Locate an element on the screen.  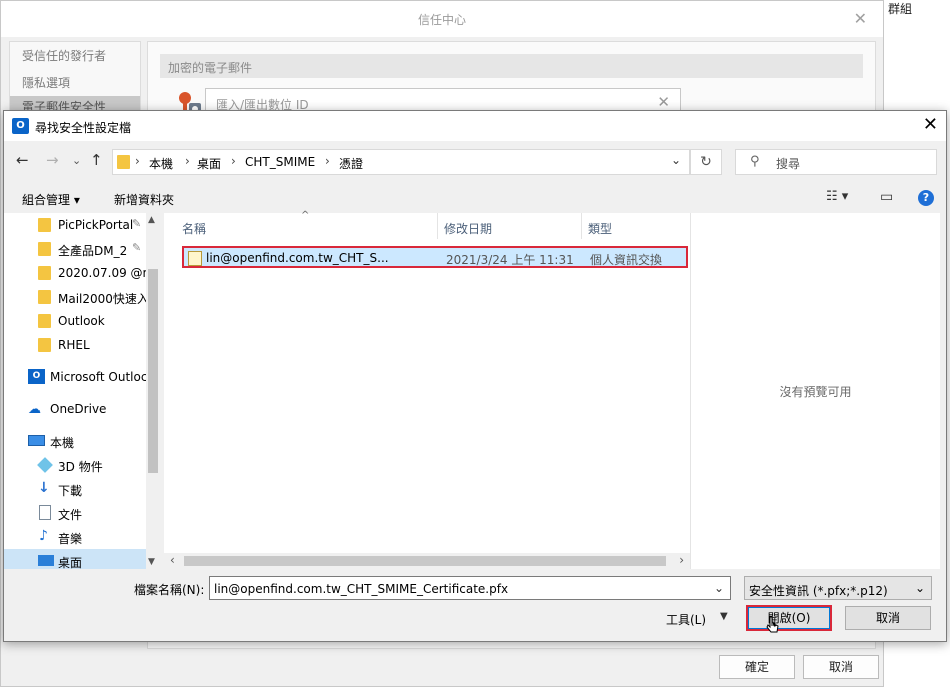
help-icon: ? is located at coordinates (926, 198).